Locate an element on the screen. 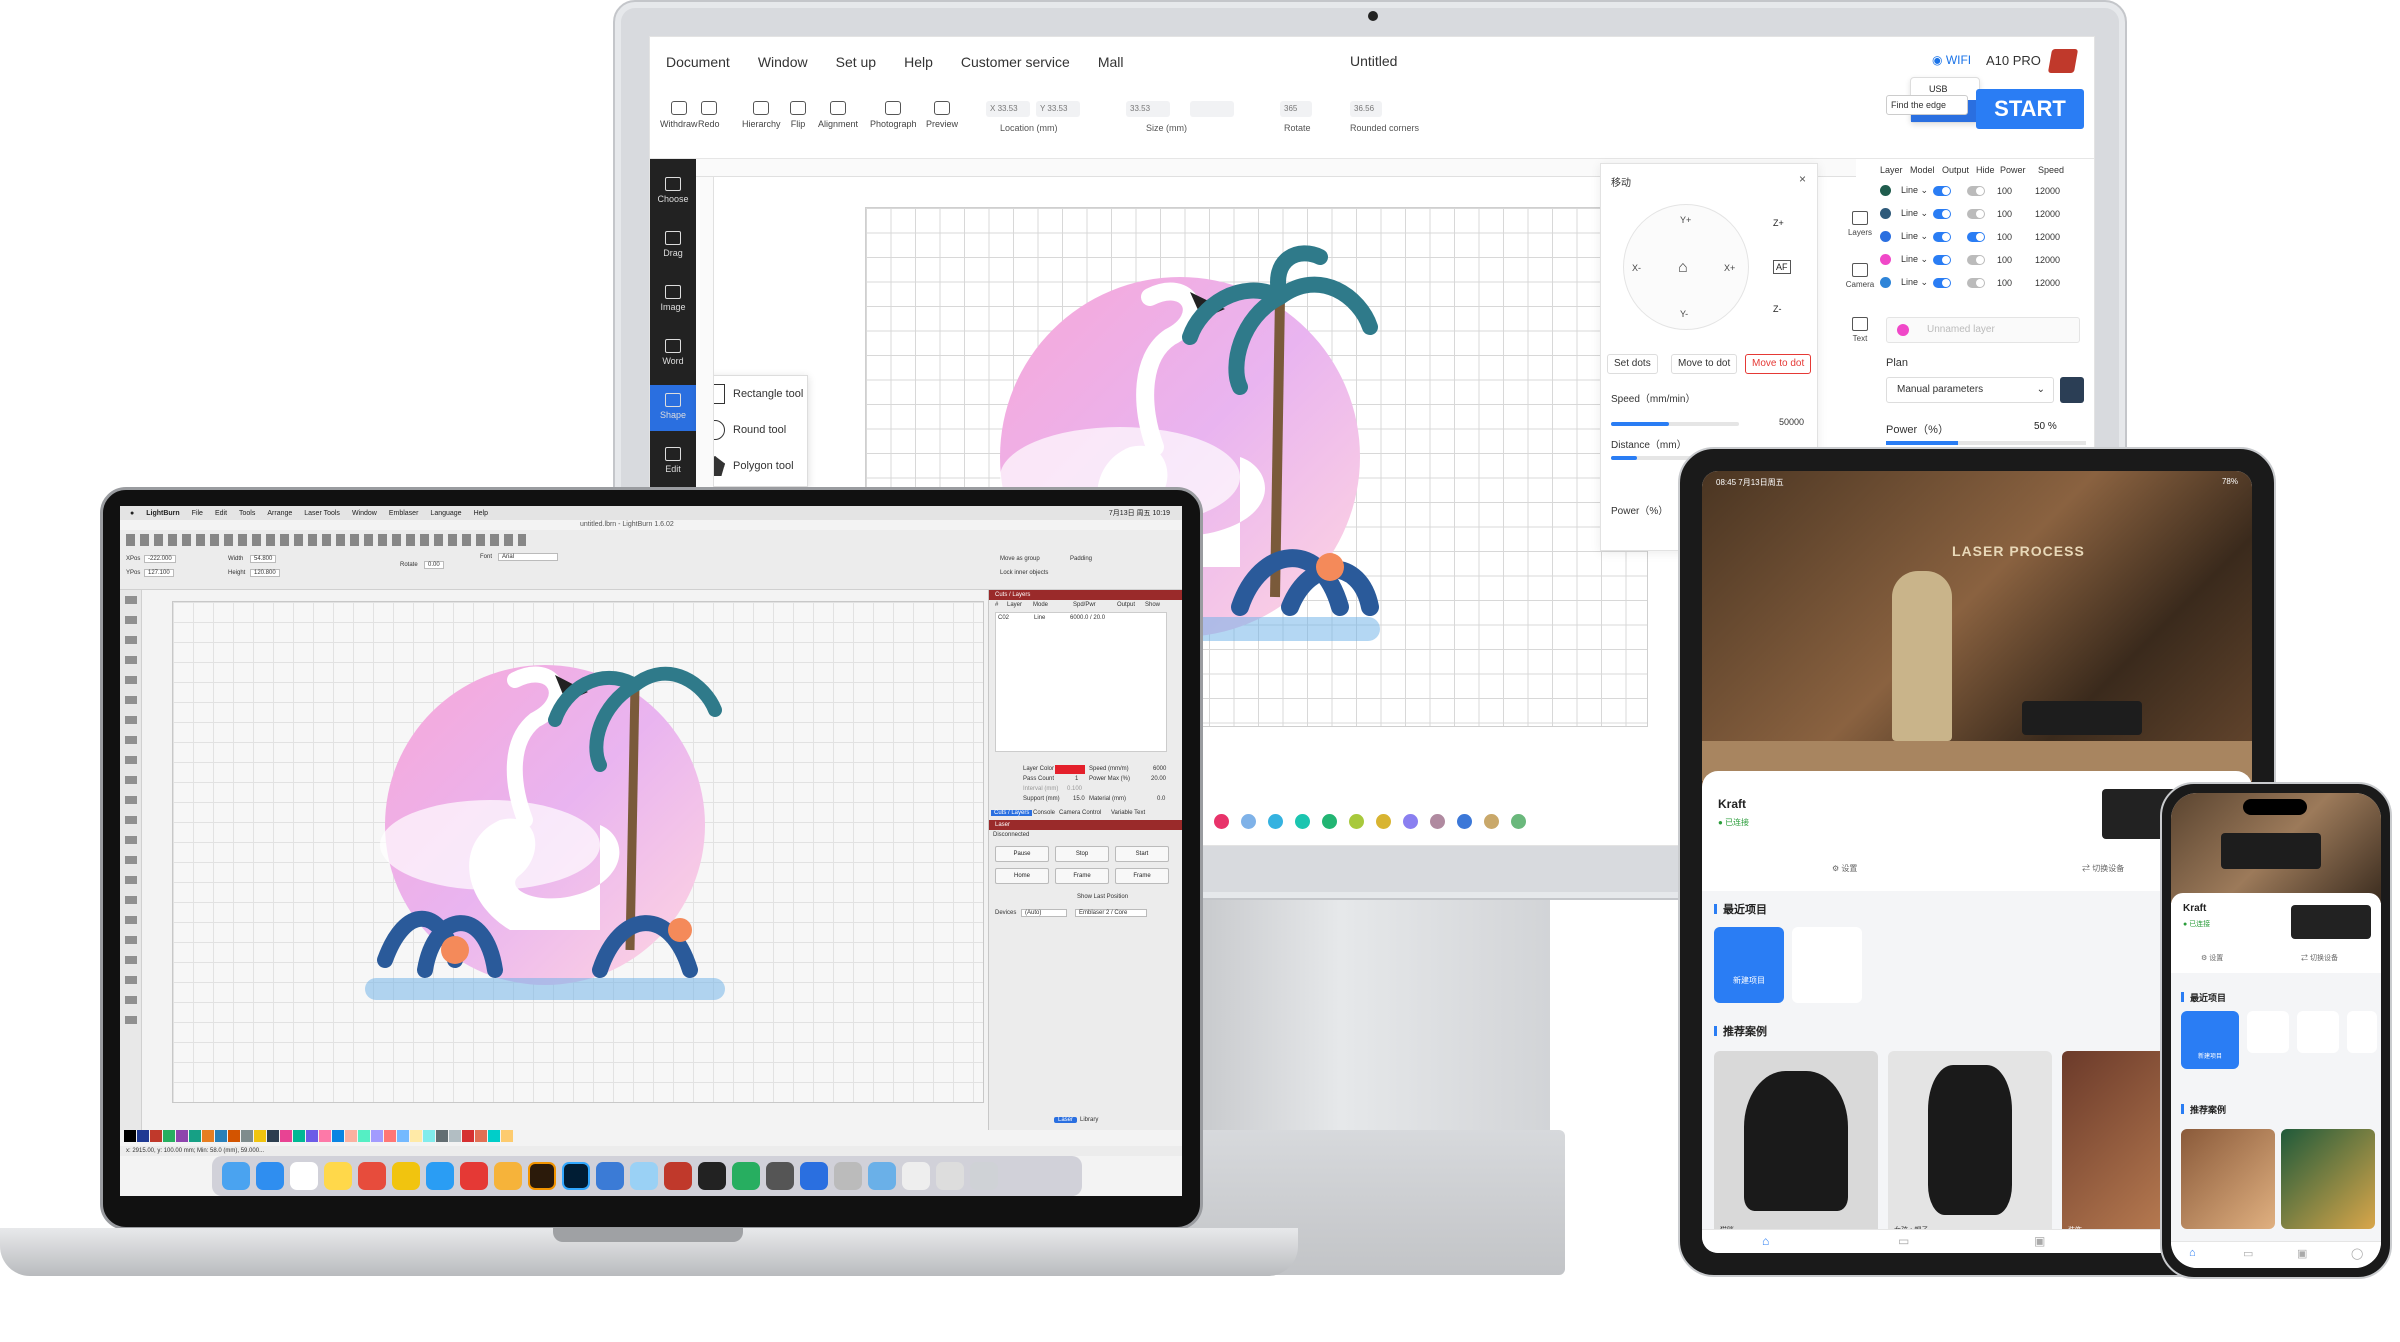  layer-color-swatch is located at coordinates (1070, 769).